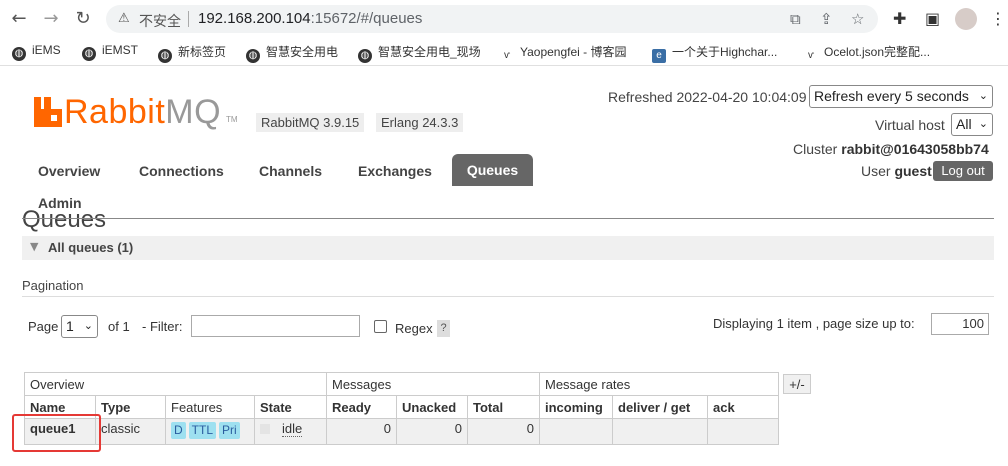 Image resolution: width=1008 pixels, height=466 pixels. What do you see at coordinates (508, 248) in the screenshot?
I see `all-queues-section-toggle: ▼ All queues (1)` at bounding box center [508, 248].